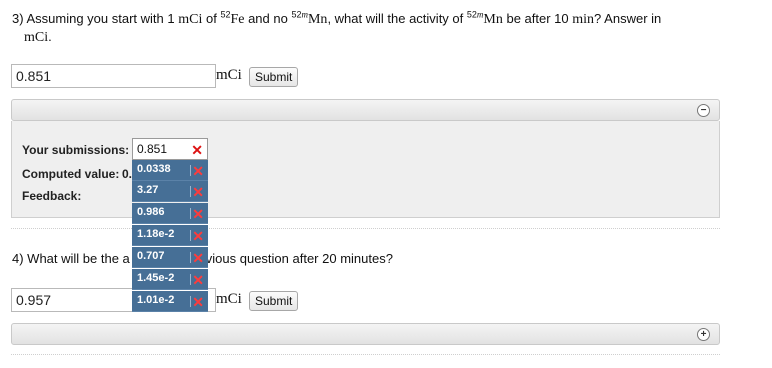 The width and height of the screenshot is (772, 368). I want to click on minus-circle-icon: −, so click(703, 110).